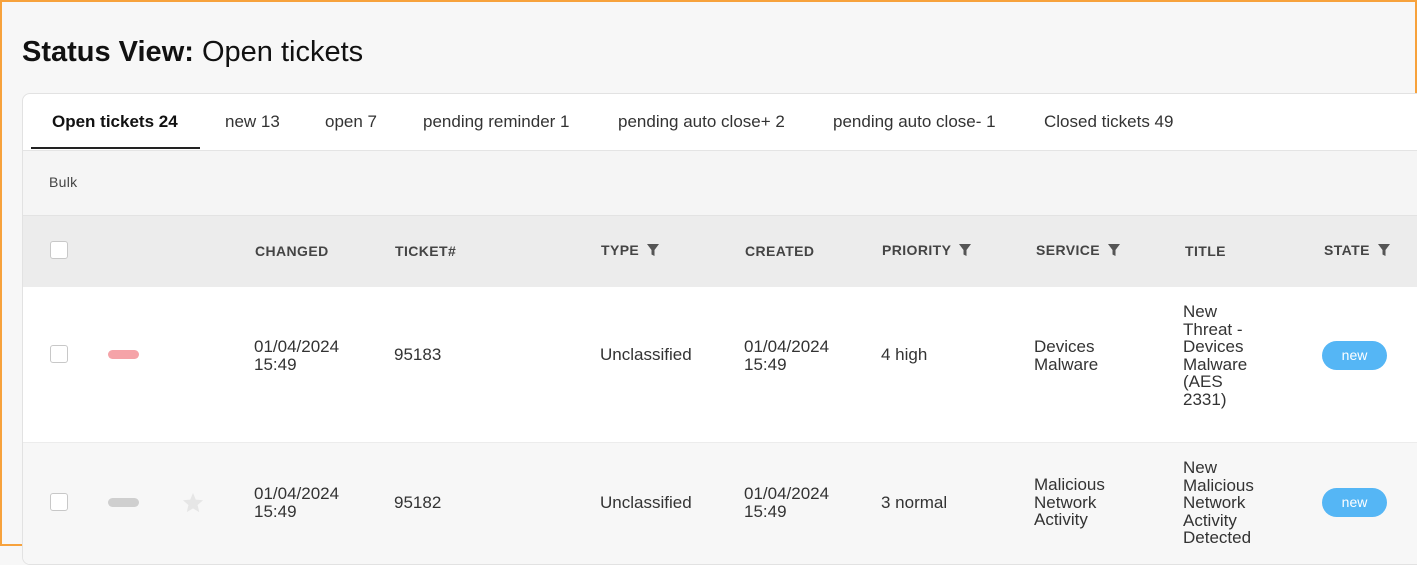  Describe the element at coordinates (1213, 329) in the screenshot. I see `title-line: Threat -` at that location.